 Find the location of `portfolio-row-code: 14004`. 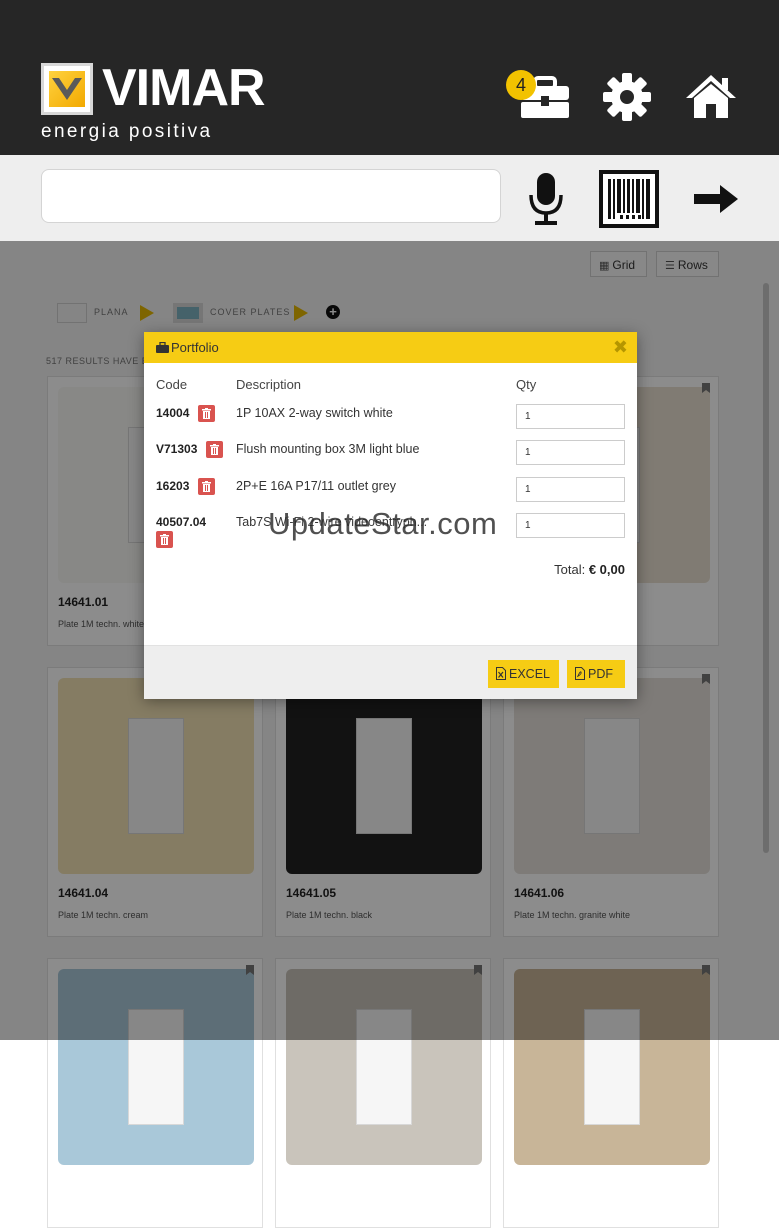

portfolio-row-code: 14004 is located at coordinates (173, 413).